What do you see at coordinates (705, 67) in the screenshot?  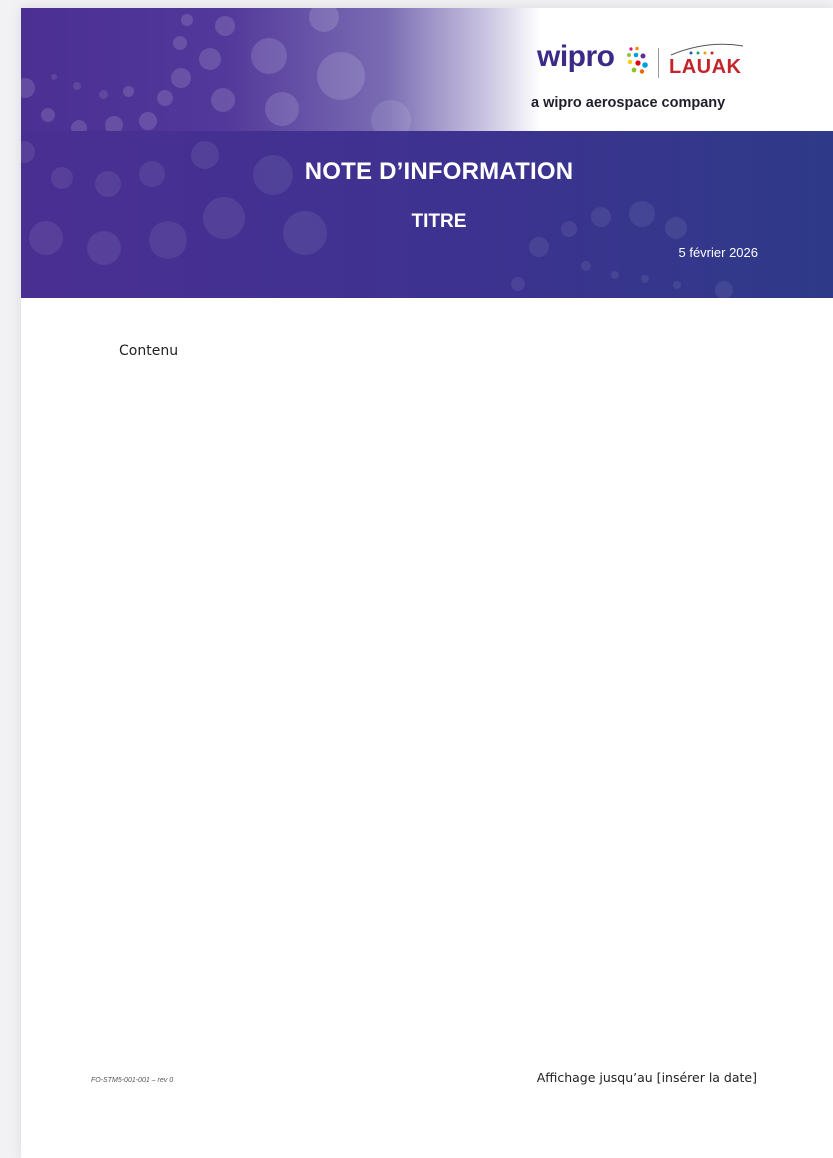 I see `lauak-logo-text: LAUAK` at bounding box center [705, 67].